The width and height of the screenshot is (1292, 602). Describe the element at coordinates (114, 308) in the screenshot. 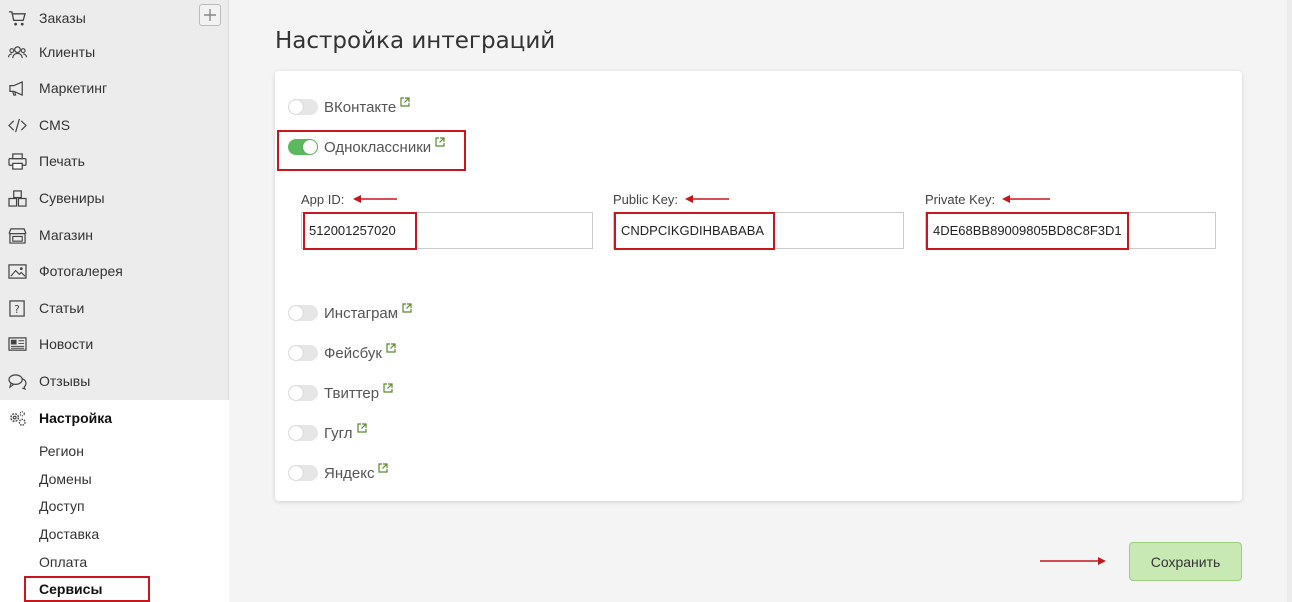

I see `sidebar-item-articles: ? Статьи` at that location.